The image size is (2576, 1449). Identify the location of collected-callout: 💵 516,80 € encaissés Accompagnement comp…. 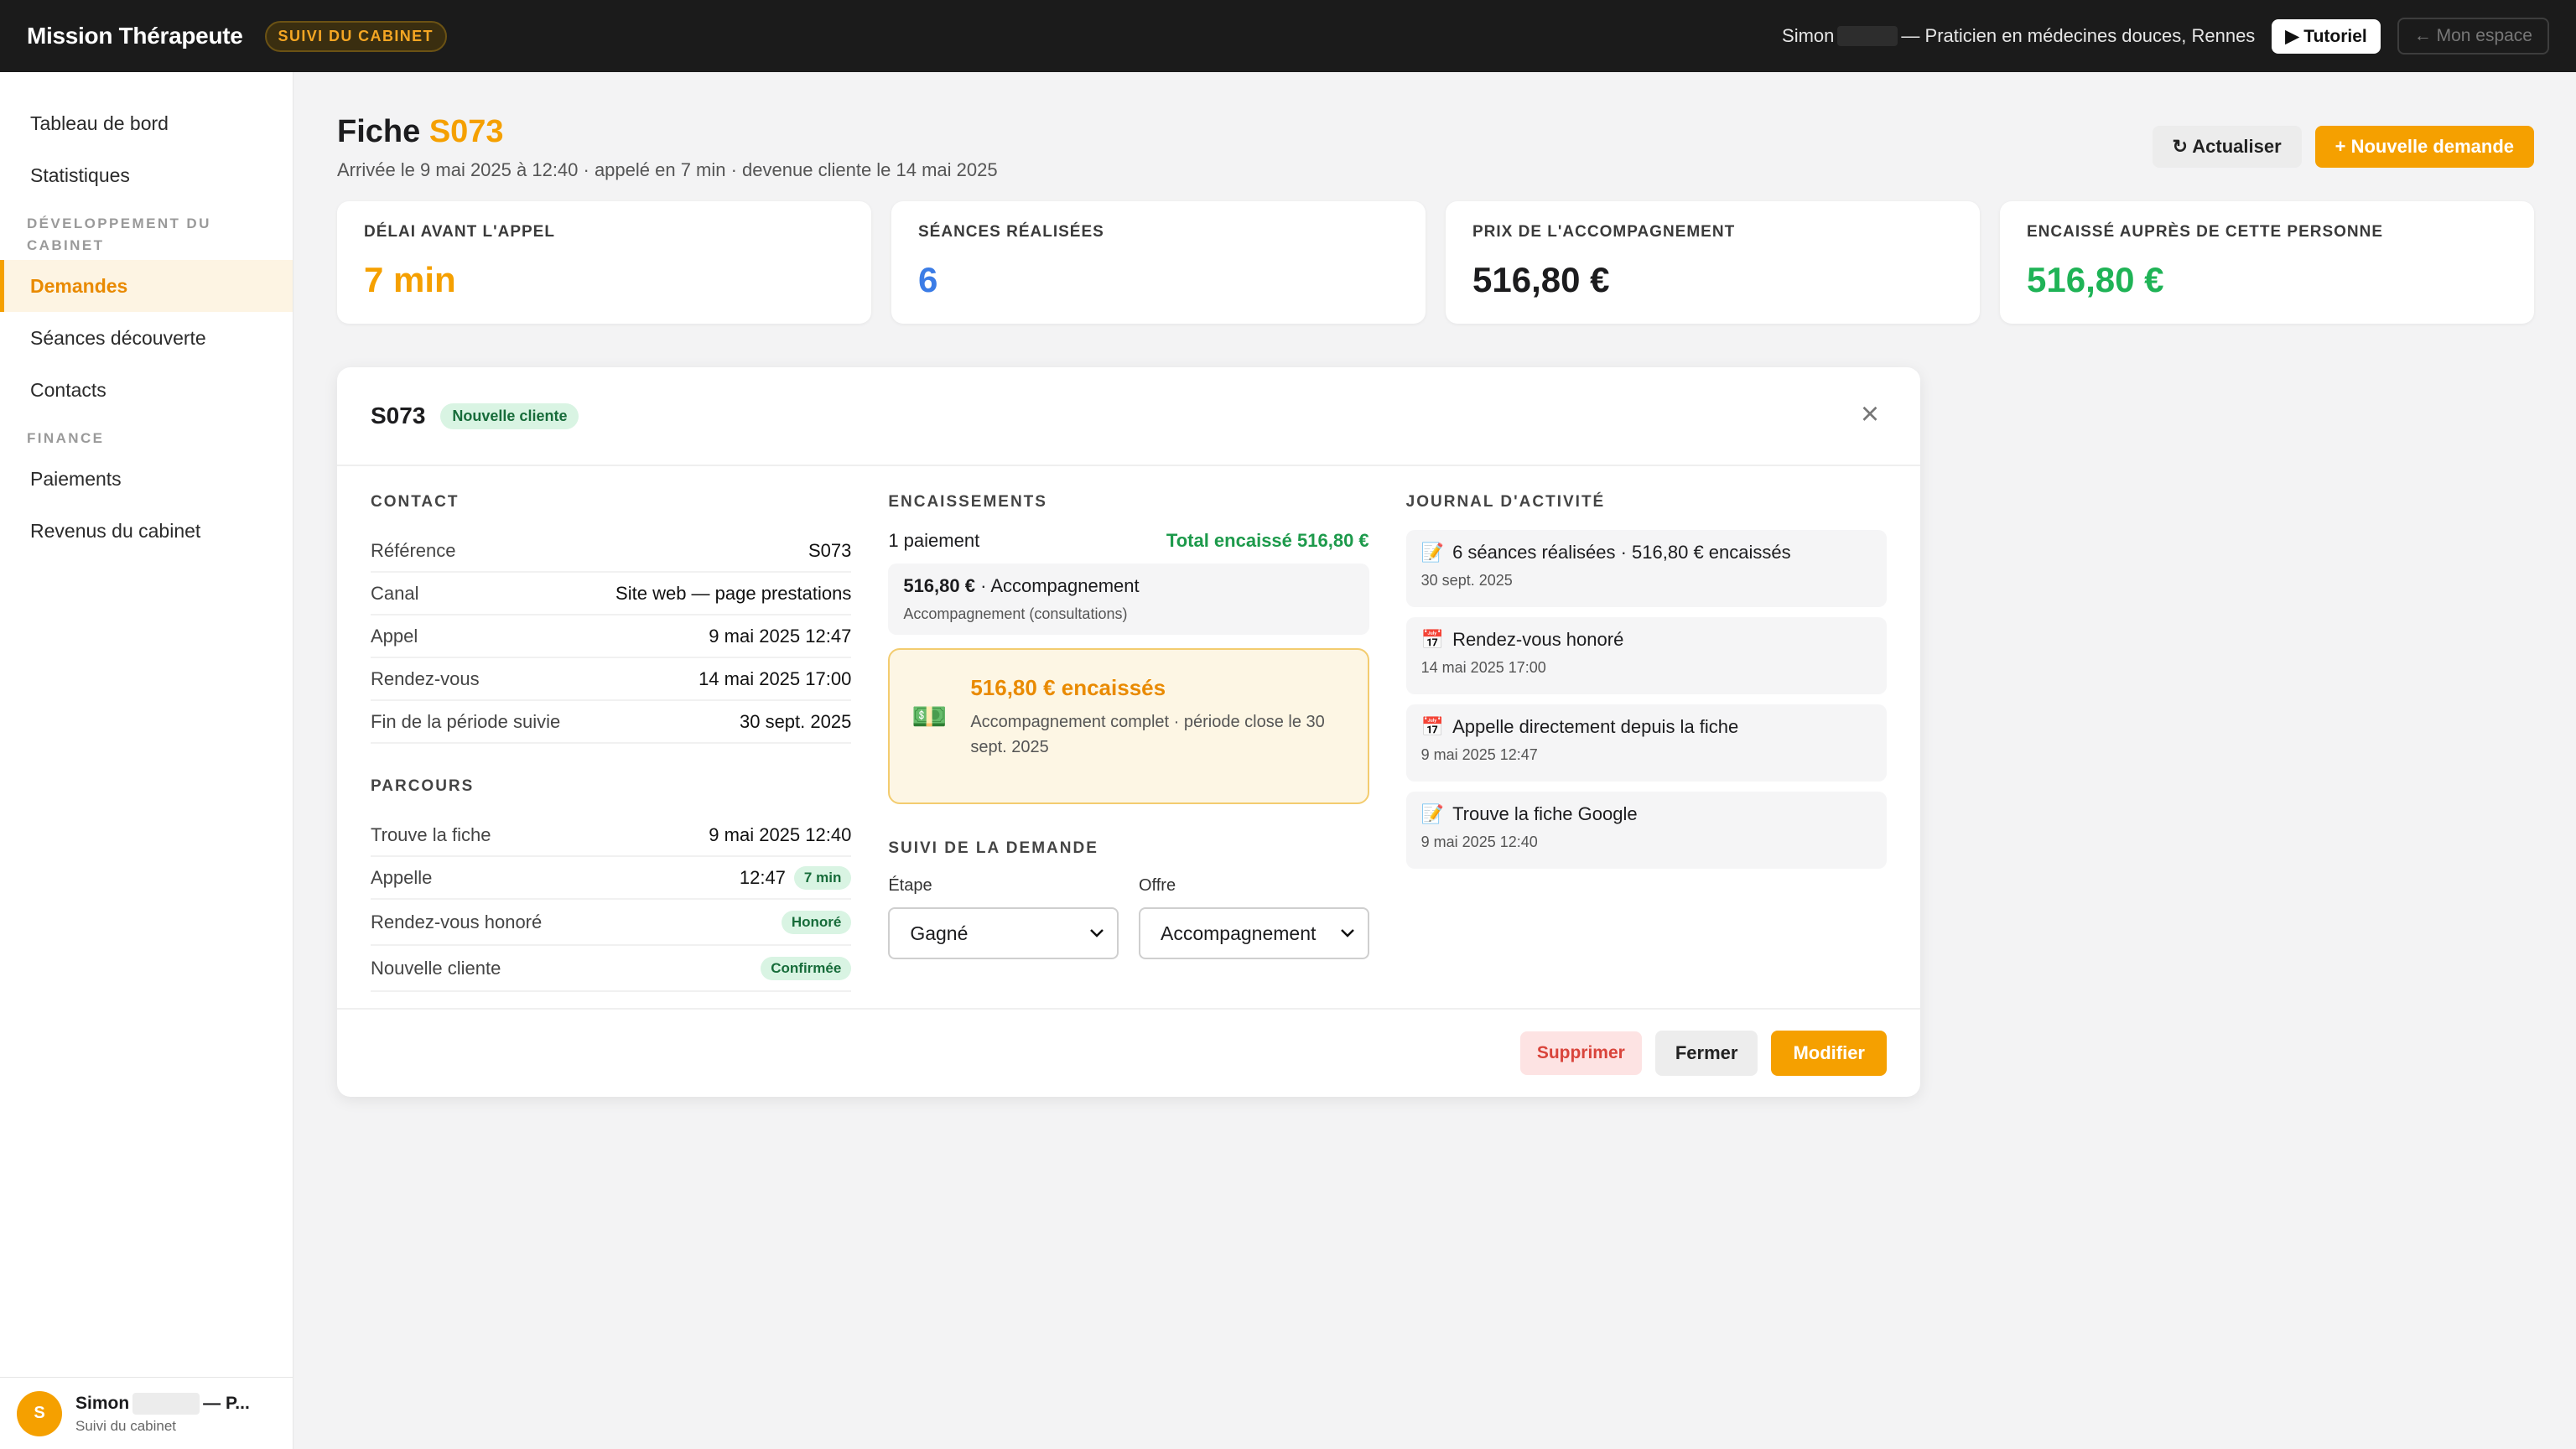
(1128, 726).